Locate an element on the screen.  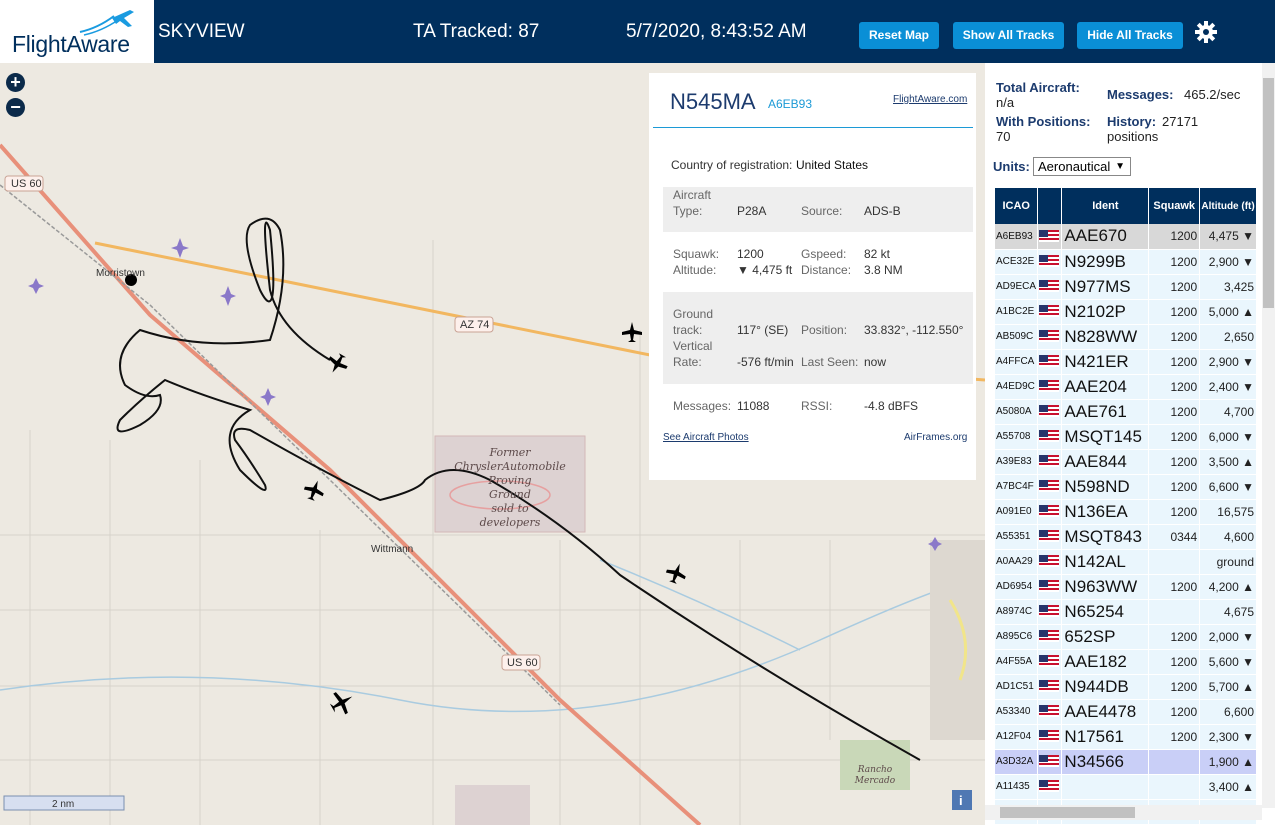
table-row: A895C6 652SP 1200 2,000 ▼ is located at coordinates (1126, 637).